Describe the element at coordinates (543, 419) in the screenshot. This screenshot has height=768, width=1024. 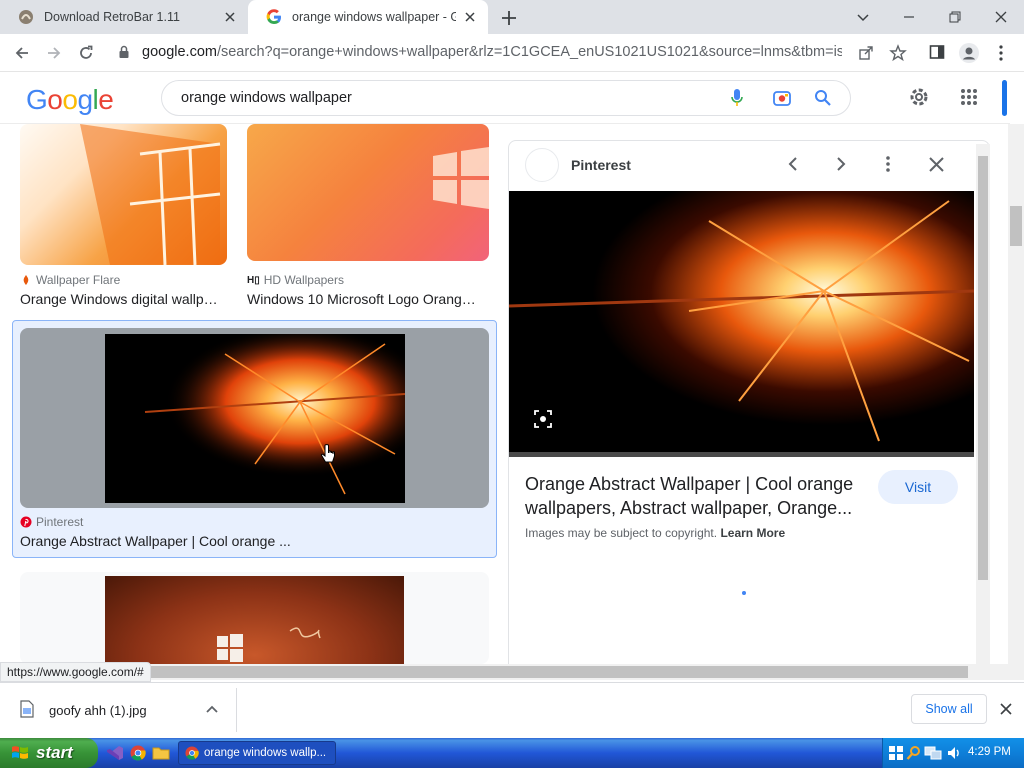
I see `lens-search-icon` at that location.